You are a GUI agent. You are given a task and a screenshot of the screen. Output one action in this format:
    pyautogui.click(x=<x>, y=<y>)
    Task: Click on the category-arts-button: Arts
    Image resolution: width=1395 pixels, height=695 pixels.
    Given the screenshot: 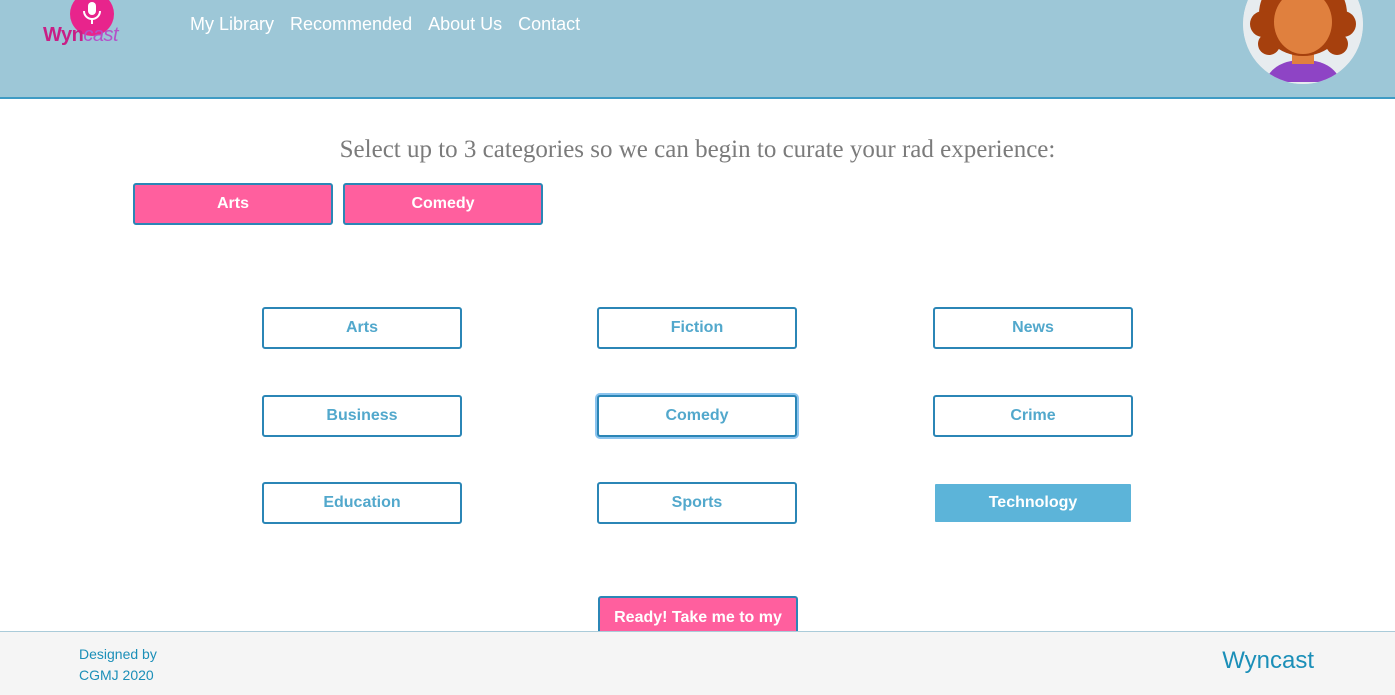 What is the action you would take?
    pyautogui.click(x=362, y=328)
    